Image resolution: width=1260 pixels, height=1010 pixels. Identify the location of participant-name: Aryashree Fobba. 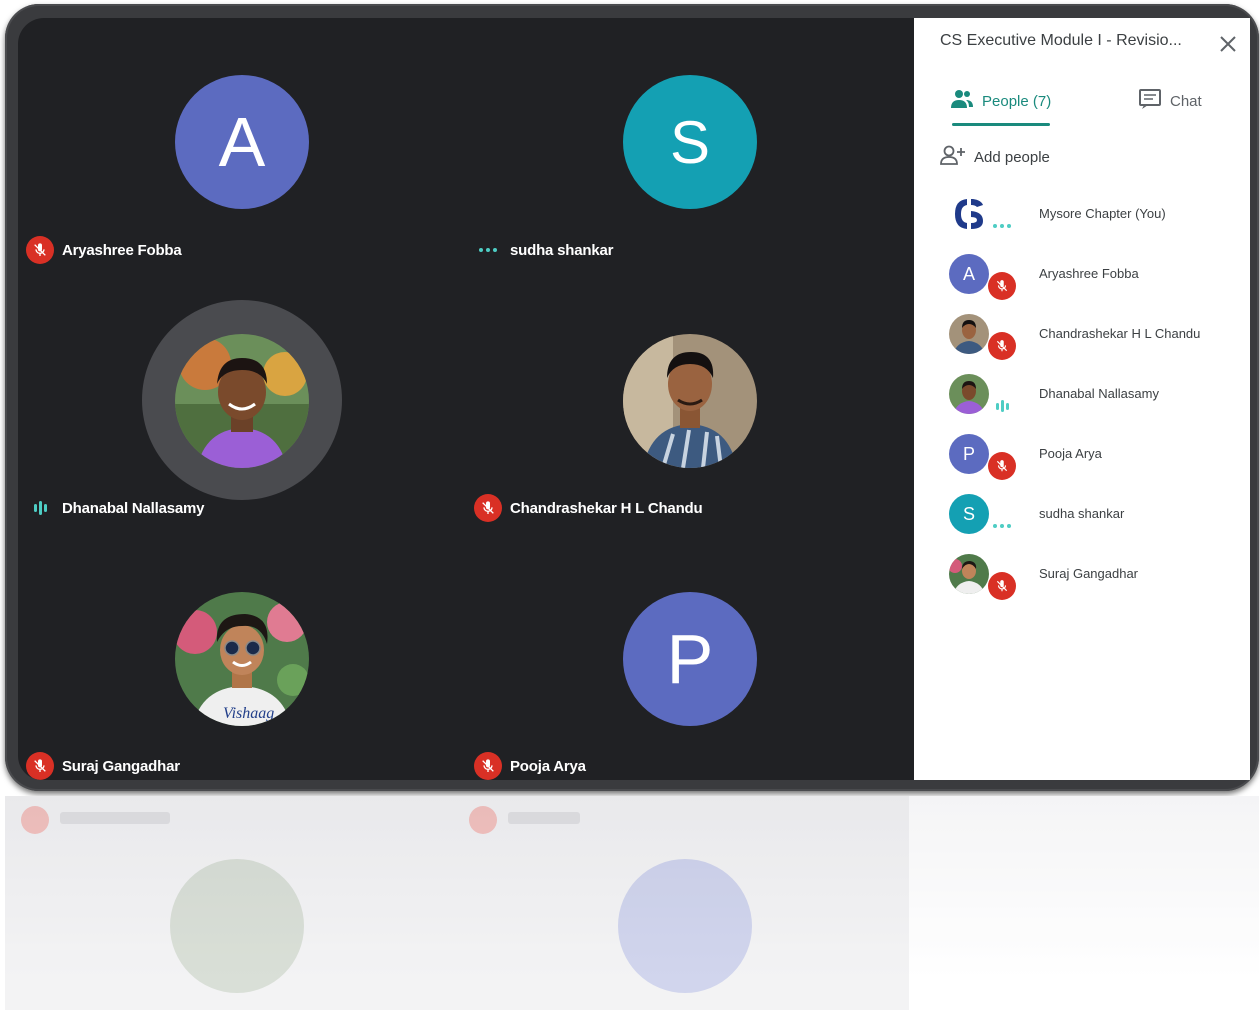
(122, 250).